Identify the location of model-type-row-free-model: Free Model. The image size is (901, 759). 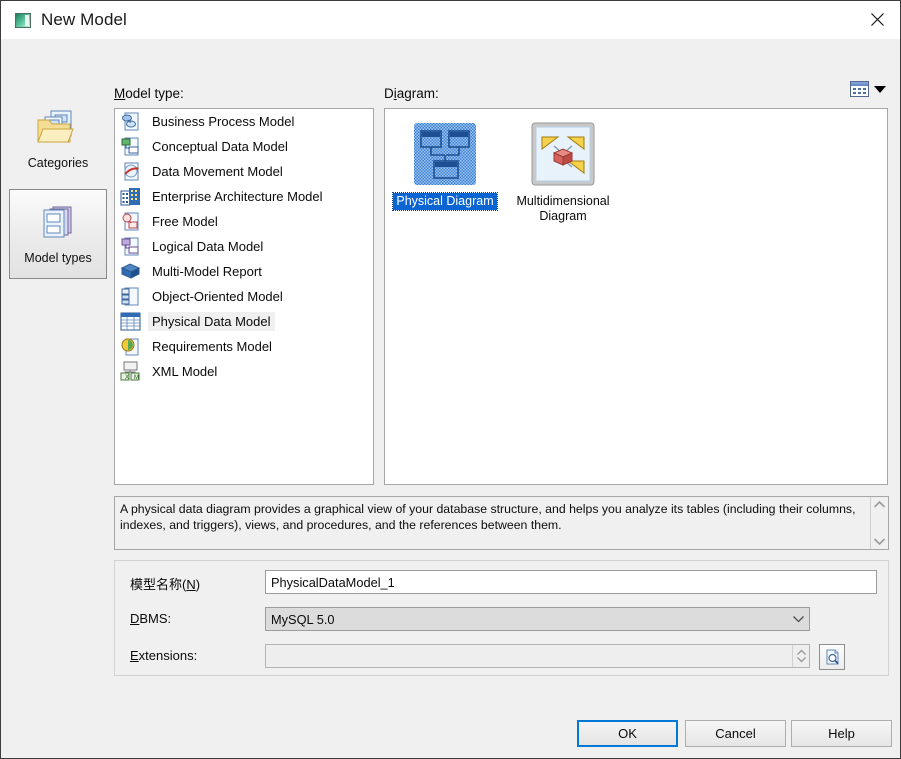
(244, 221).